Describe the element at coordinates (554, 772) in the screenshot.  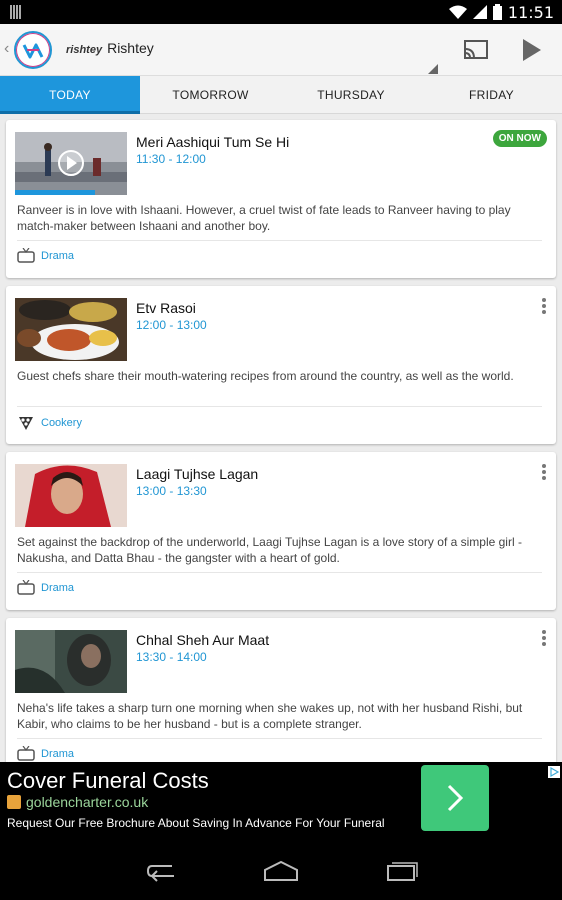
I see `ad-choices-icon` at that location.